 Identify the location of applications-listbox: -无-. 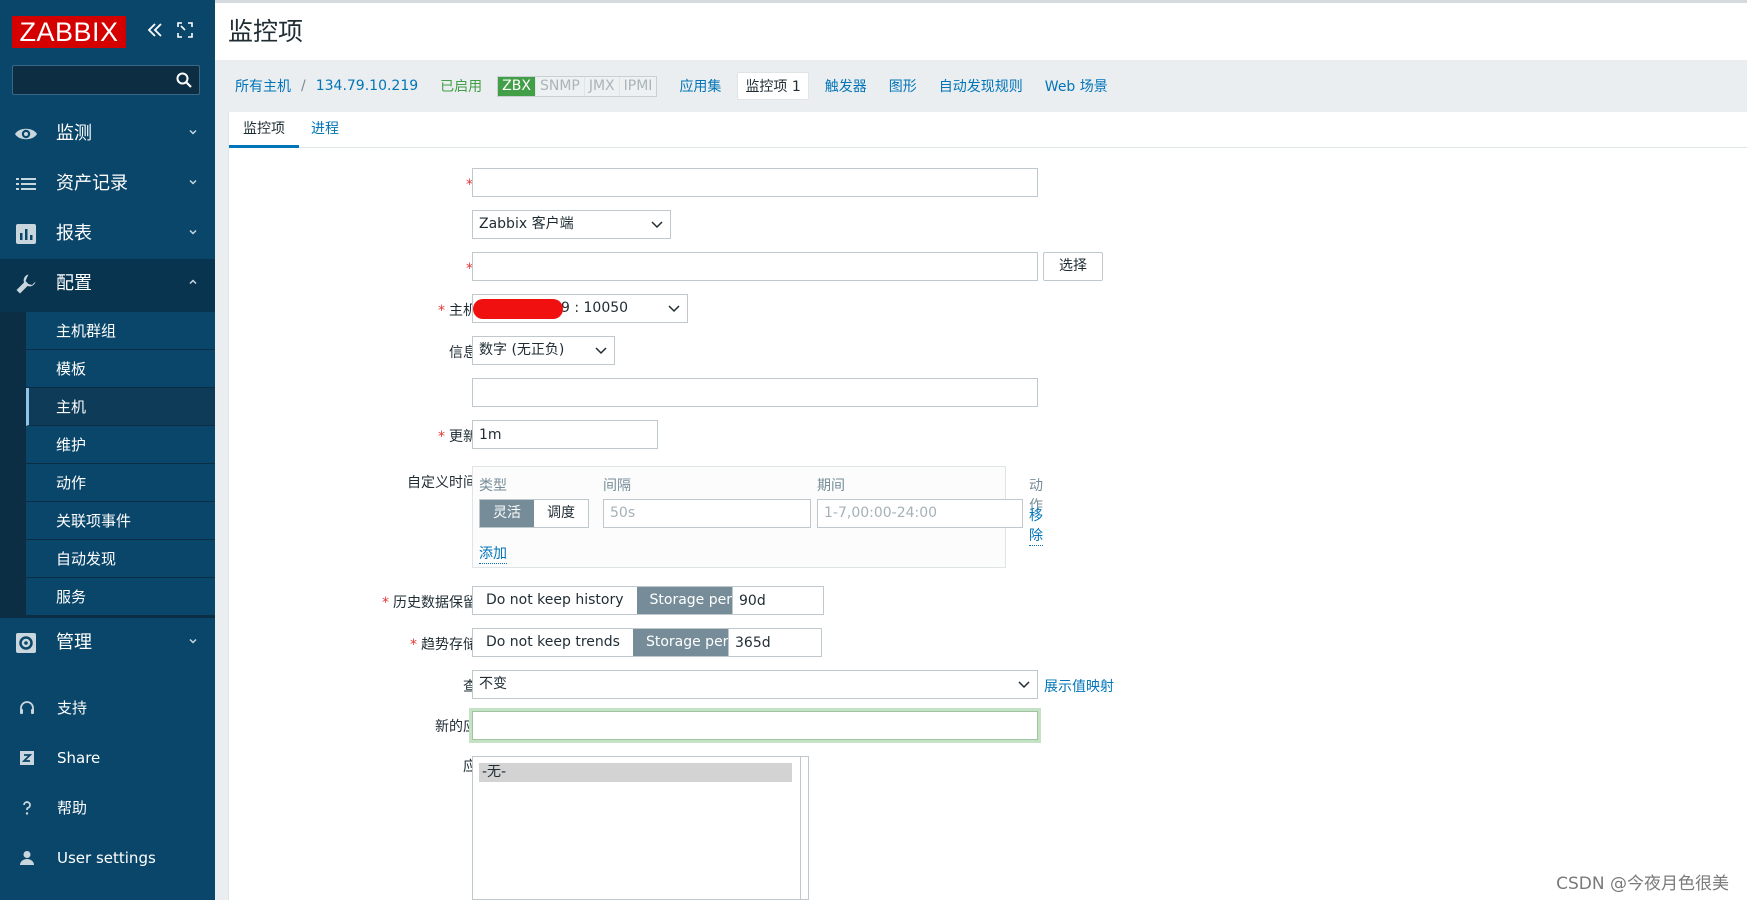
(640, 828).